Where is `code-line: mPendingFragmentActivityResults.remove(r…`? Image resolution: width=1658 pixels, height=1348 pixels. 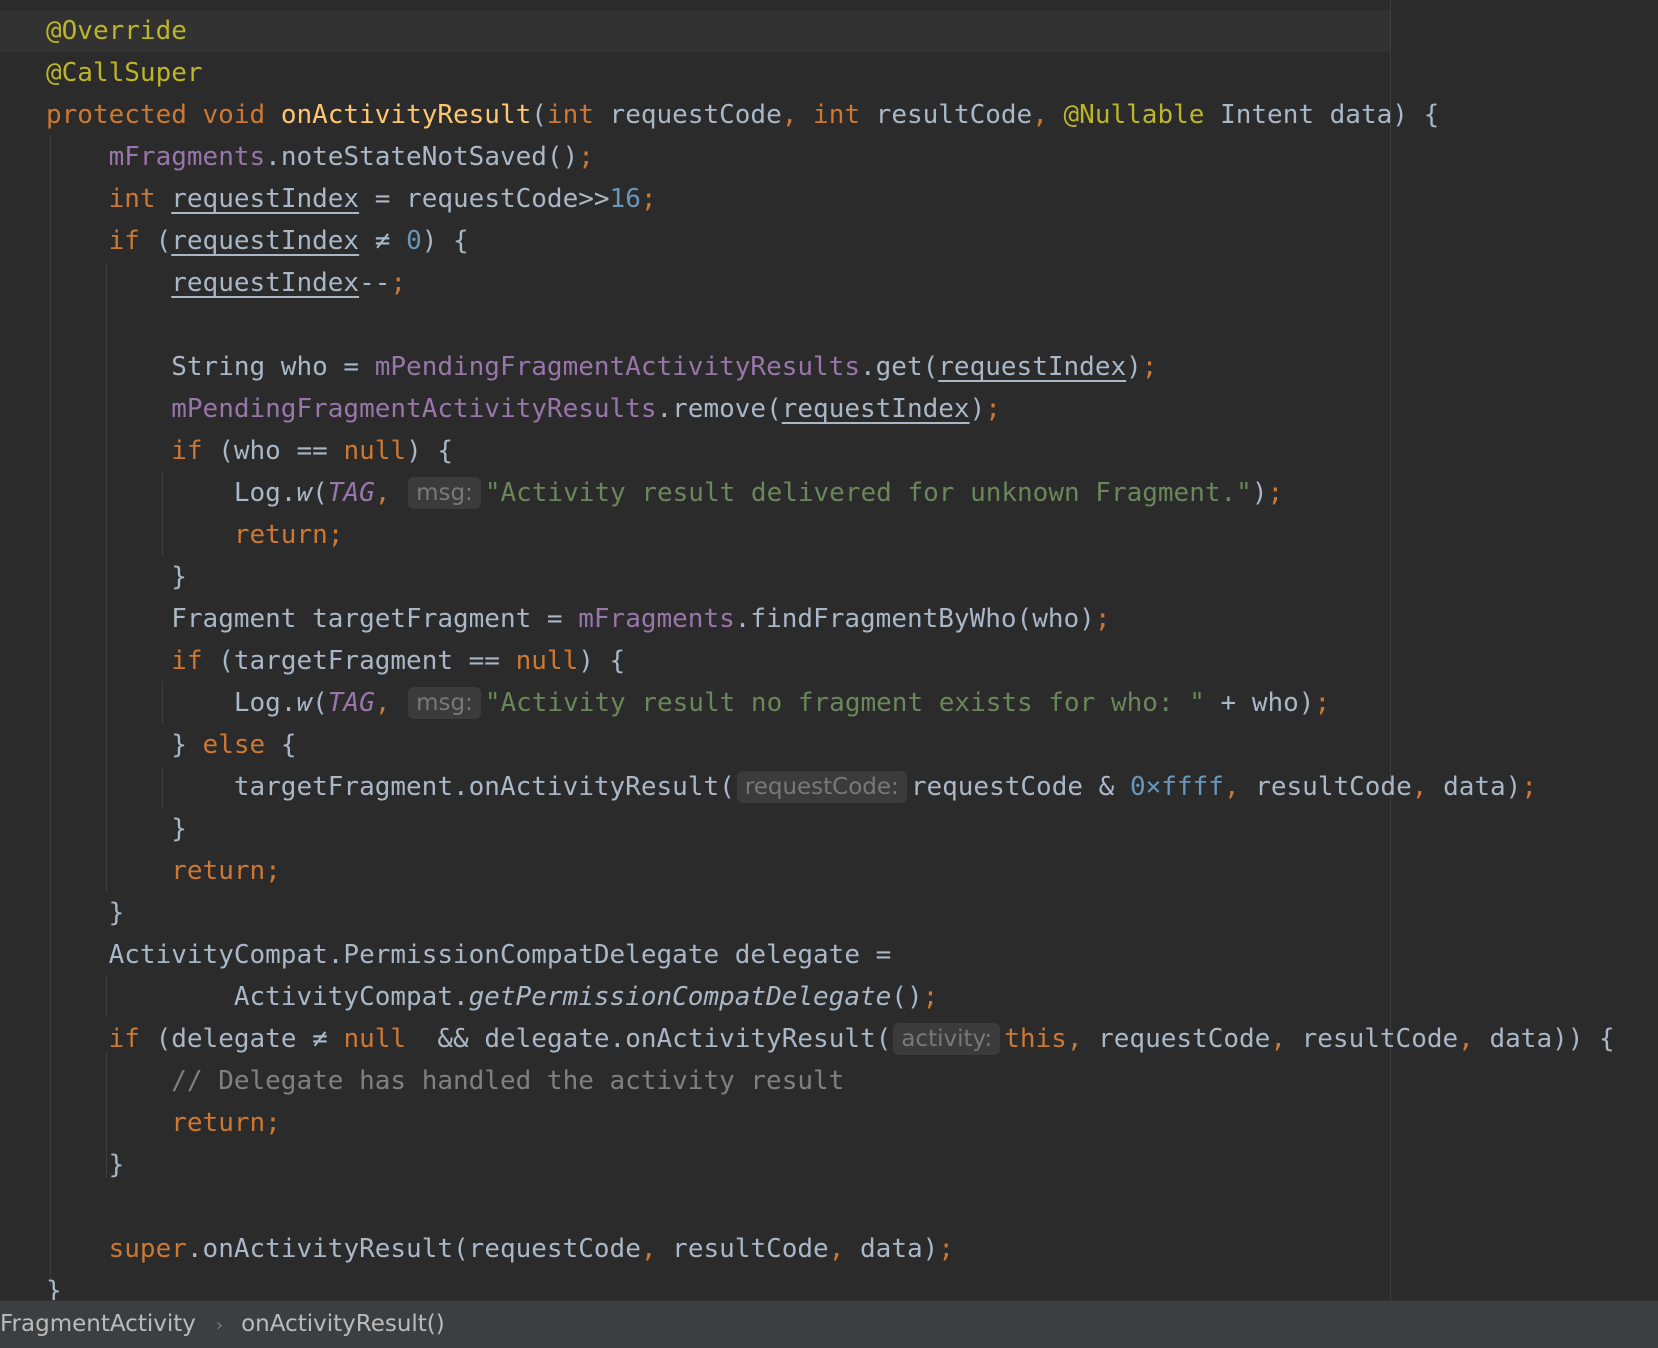 code-line: mPendingFragmentActivityResults.remove(r… is located at coordinates (523, 409).